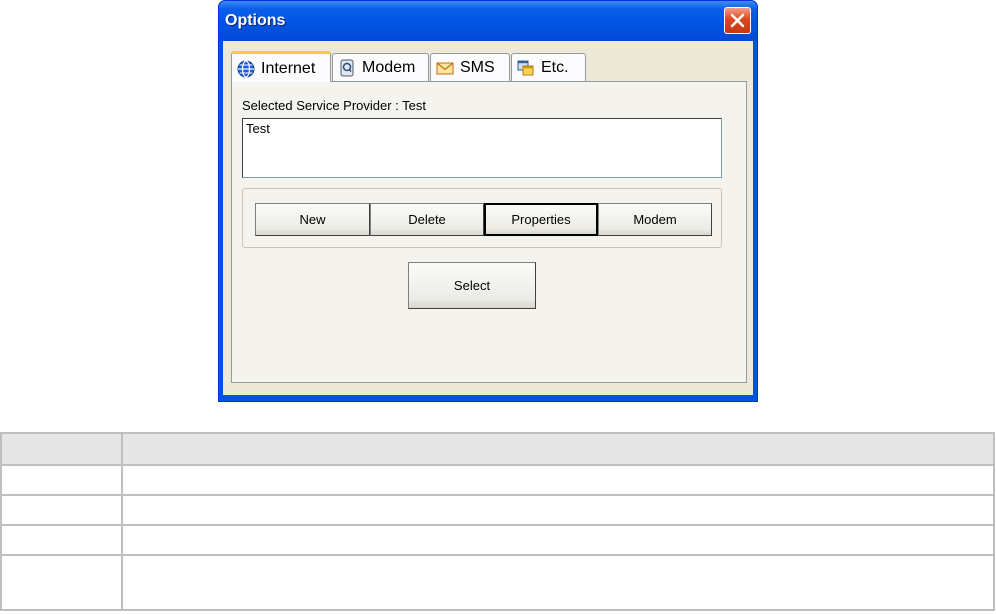  What do you see at coordinates (477, 67) in the screenshot?
I see `tab-sms-label: SMS` at bounding box center [477, 67].